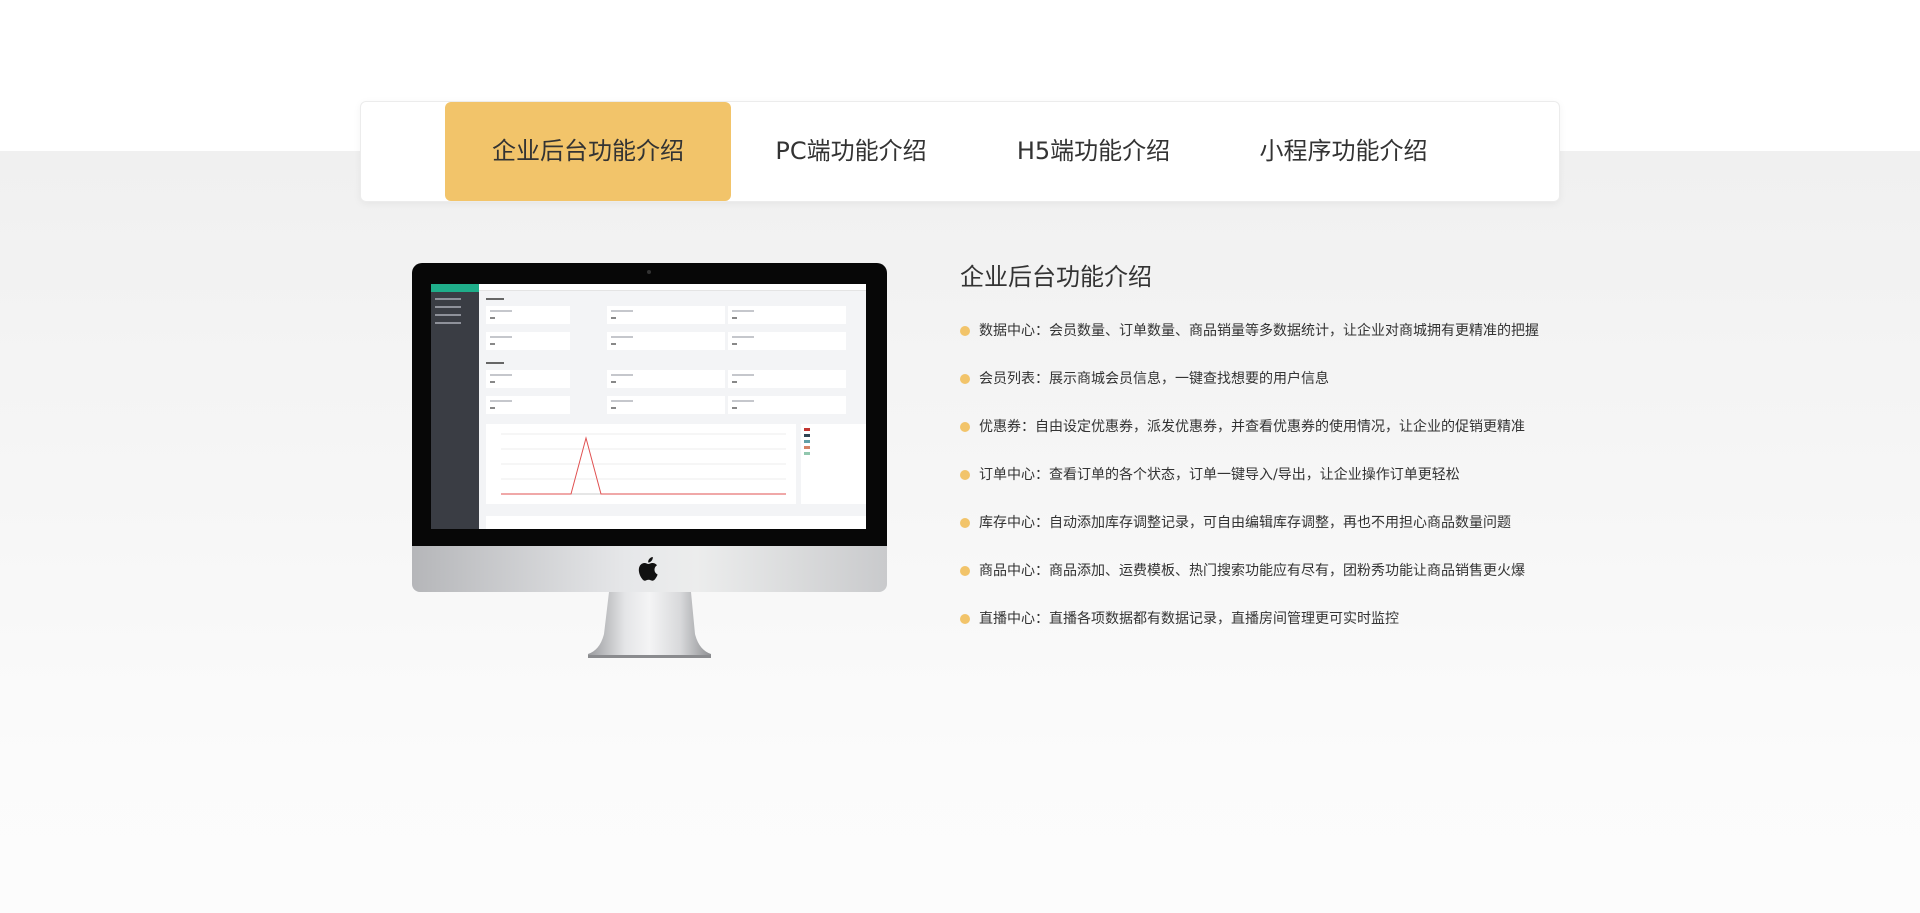  What do you see at coordinates (455, 406) in the screenshot?
I see `screen-sidebar` at bounding box center [455, 406].